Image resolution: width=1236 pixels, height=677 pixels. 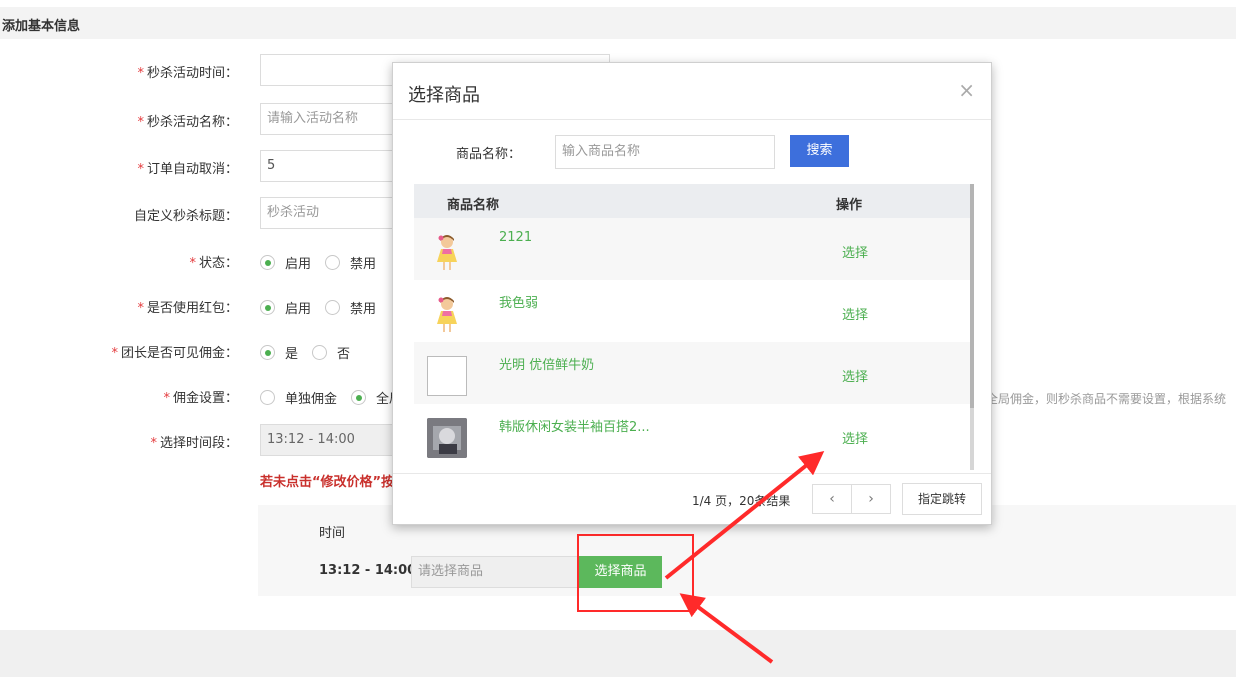 What do you see at coordinates (1106, 399) in the screenshot?
I see `commission-hint: 全局佣金，则秒杀商品不需要设置，根据系统` at bounding box center [1106, 399].